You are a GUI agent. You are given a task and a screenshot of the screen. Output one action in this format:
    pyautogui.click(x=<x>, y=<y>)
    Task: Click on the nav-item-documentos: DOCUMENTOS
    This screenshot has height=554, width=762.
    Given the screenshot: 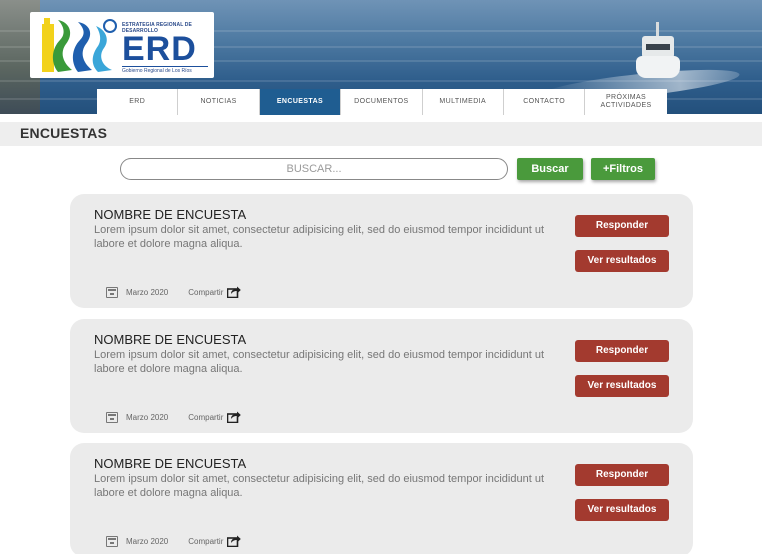 What is the action you would take?
    pyautogui.click(x=382, y=102)
    